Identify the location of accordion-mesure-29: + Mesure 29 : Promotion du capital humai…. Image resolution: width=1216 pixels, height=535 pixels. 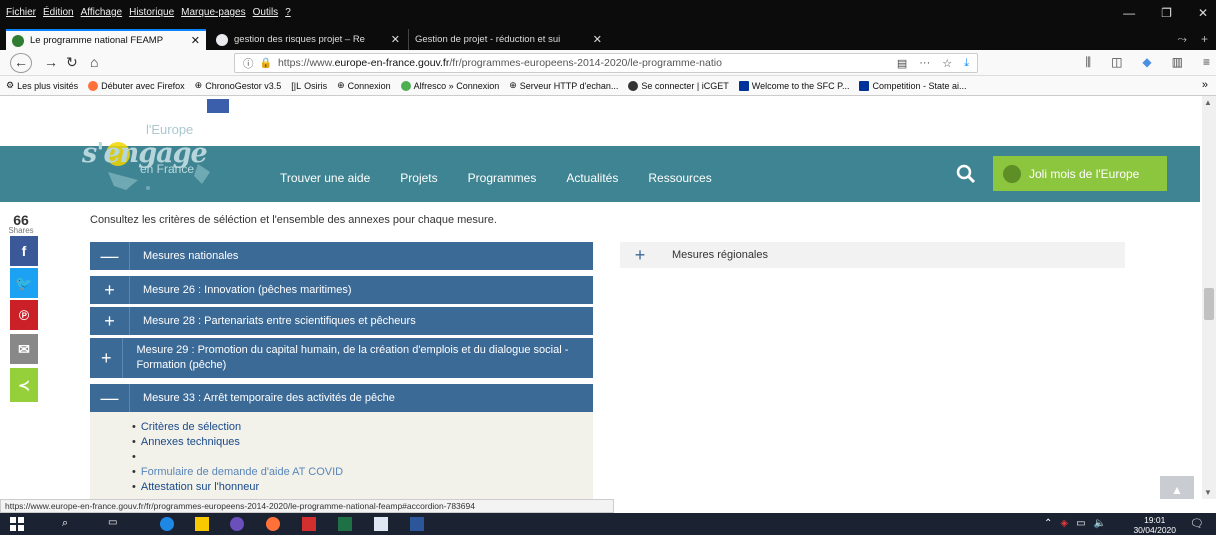
(341, 358).